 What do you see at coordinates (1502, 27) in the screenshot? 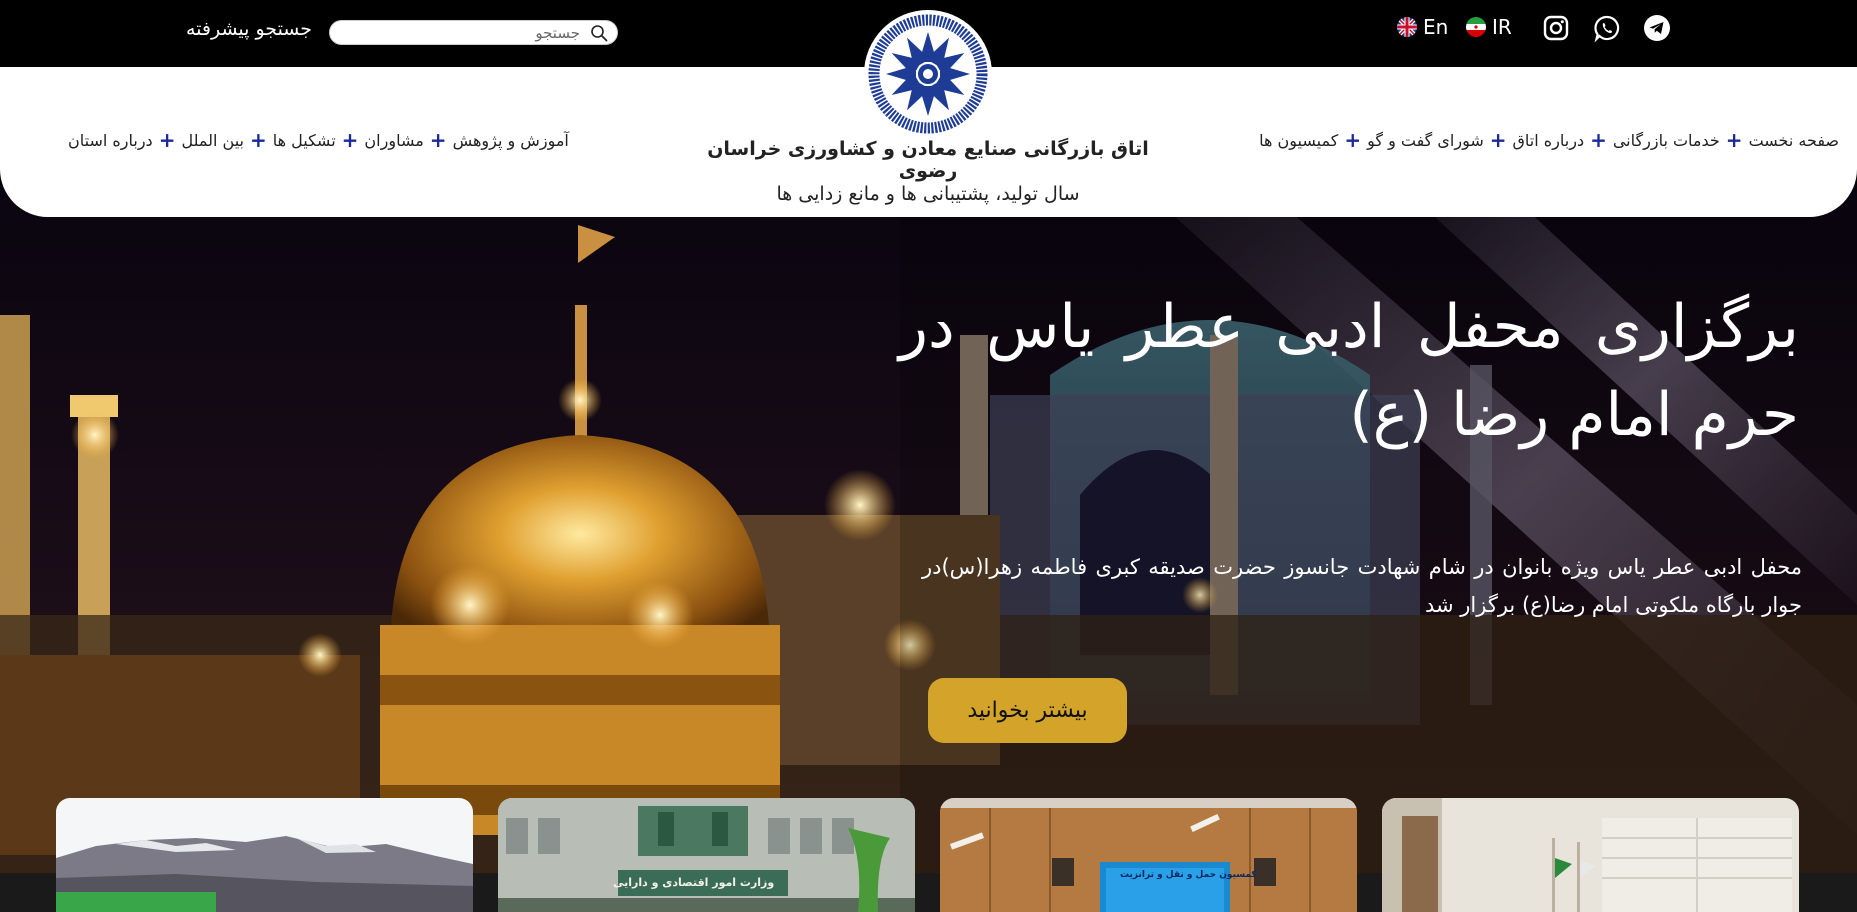
I see `lang-label-ir: IR` at bounding box center [1502, 27].